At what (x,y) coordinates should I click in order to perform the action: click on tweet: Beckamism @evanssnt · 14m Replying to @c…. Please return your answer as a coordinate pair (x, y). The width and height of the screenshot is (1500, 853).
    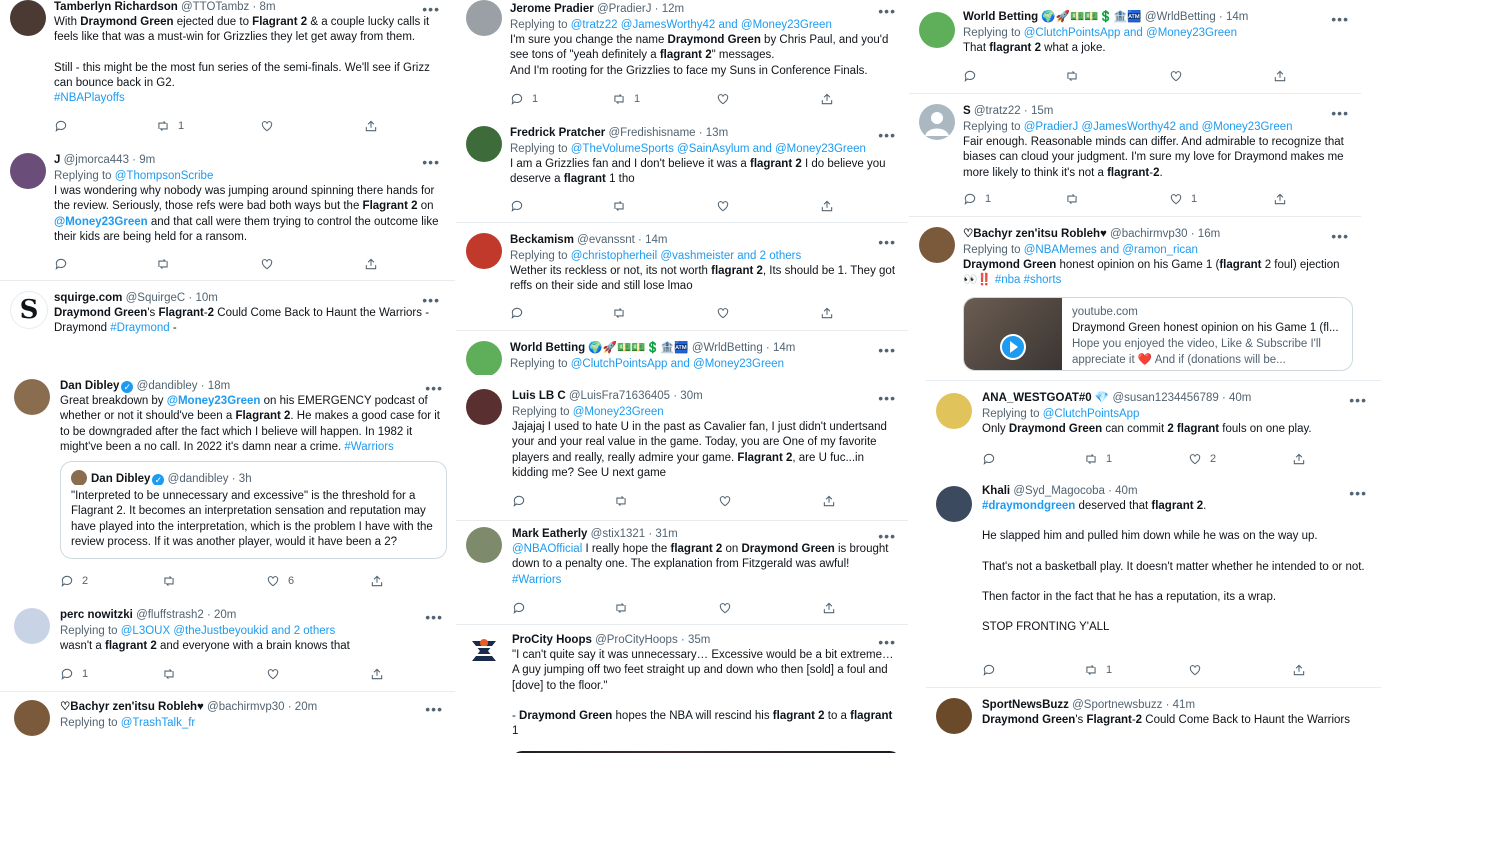
    Looking at the image, I should click on (682, 277).